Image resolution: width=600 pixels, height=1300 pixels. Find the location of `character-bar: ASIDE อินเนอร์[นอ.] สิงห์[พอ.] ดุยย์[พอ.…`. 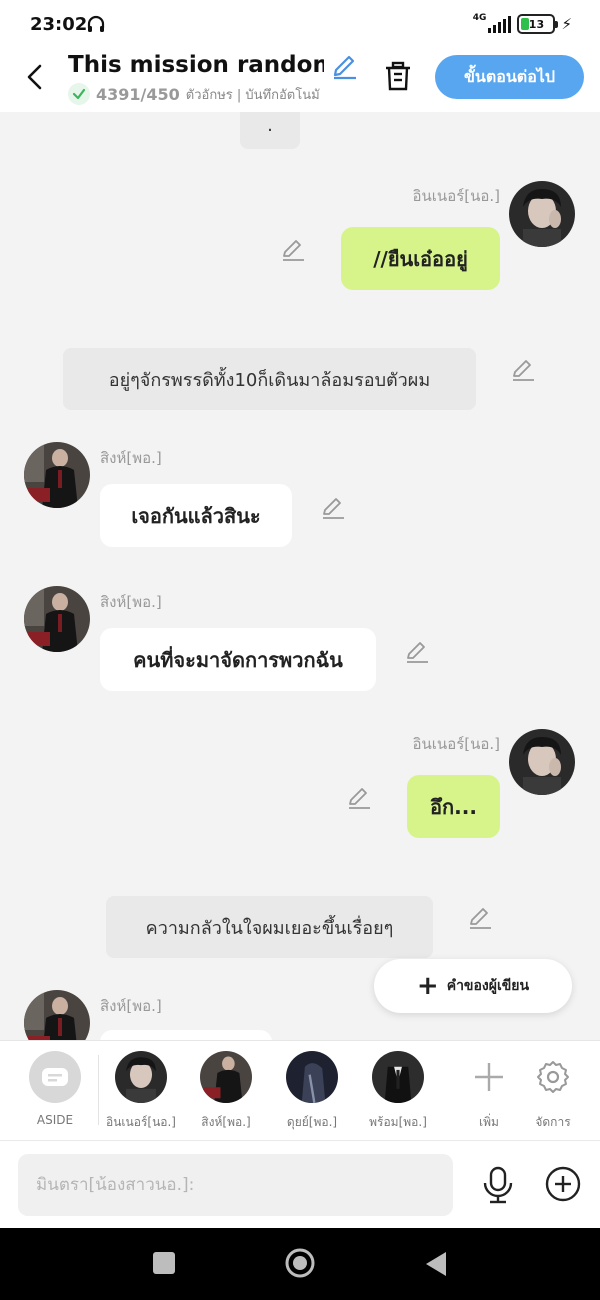

character-bar: ASIDE อินเนอร์[นอ.] สิงห์[พอ.] ดุยย์[พอ.… is located at coordinates (300, 1090).